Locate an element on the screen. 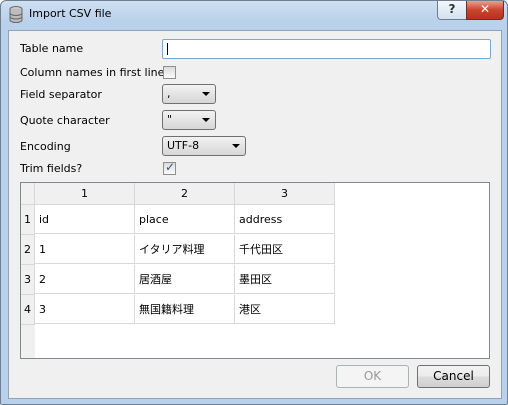 This screenshot has height=405, width=508. checkmark-icon: ✓ is located at coordinates (170, 167).